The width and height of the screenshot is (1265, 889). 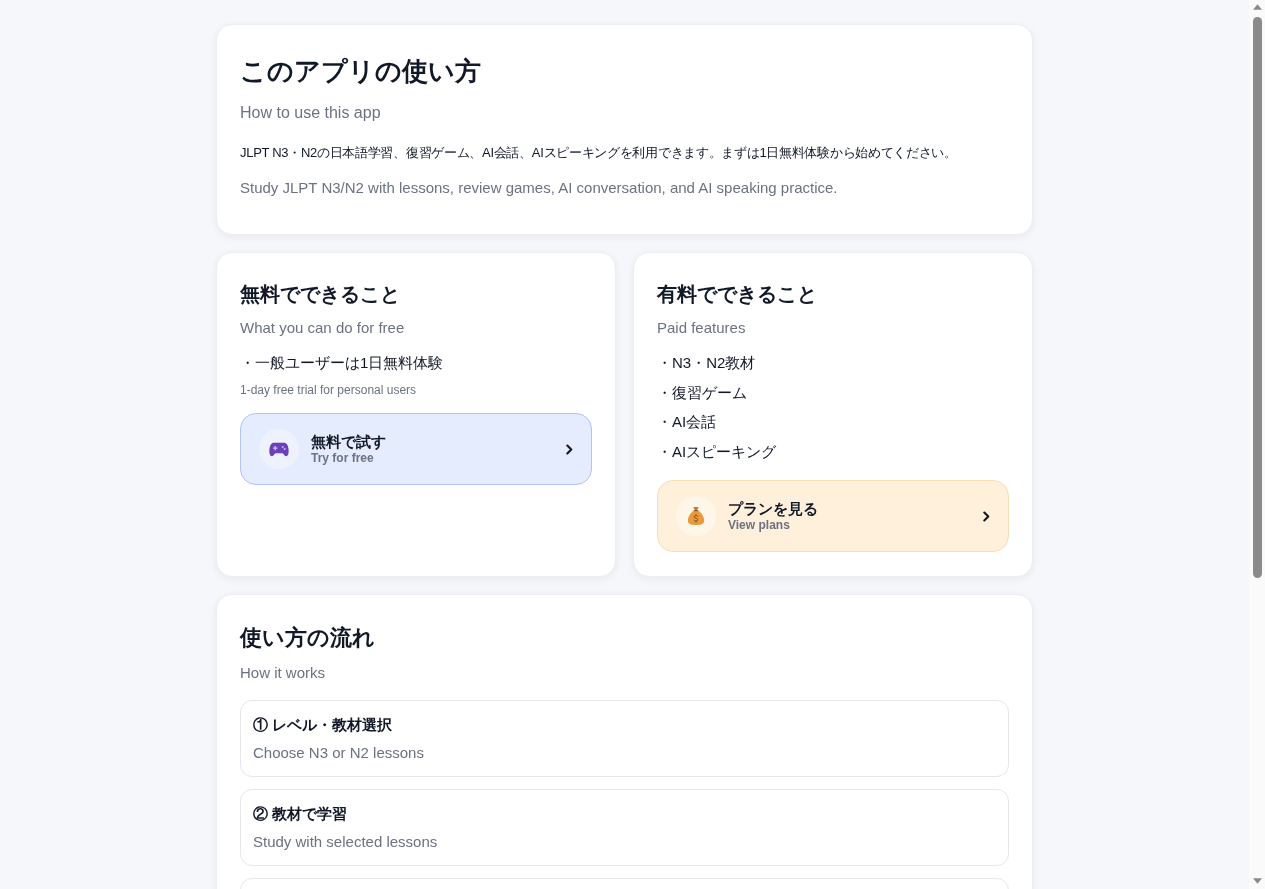 I want to click on button-sublabel: Try for free, so click(x=343, y=458).